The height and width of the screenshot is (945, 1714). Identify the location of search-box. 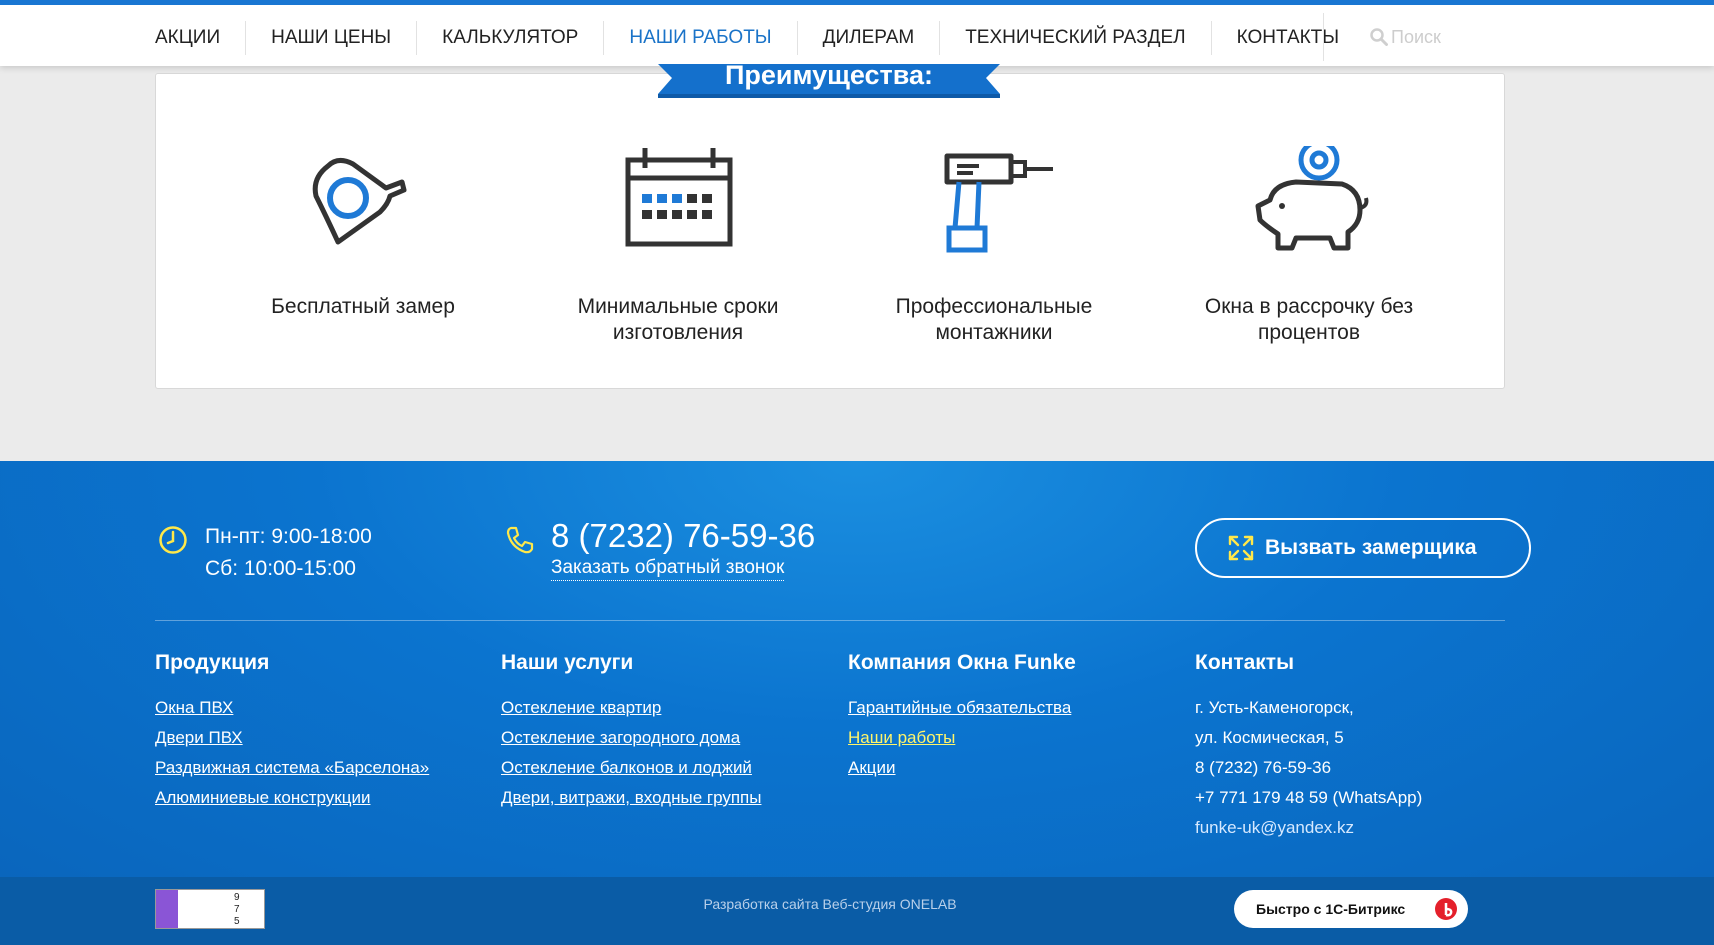
(1433, 37).